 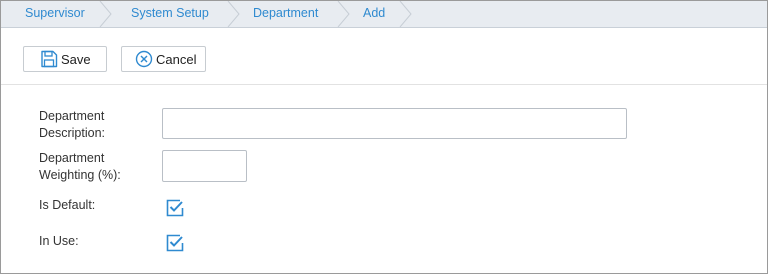 What do you see at coordinates (72, 124) in the screenshot?
I see `department-description-label: Department Description:` at bounding box center [72, 124].